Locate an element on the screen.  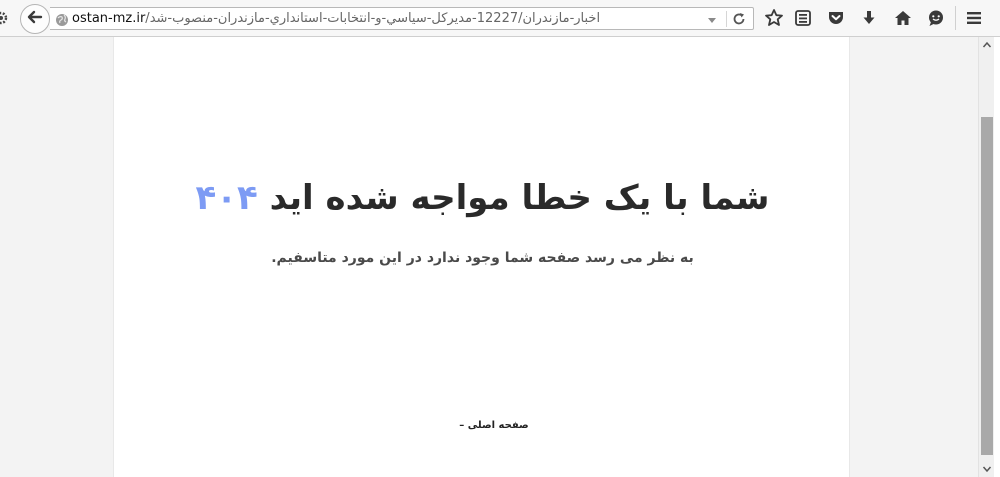
back-arrow-icon is located at coordinates (35, 19).